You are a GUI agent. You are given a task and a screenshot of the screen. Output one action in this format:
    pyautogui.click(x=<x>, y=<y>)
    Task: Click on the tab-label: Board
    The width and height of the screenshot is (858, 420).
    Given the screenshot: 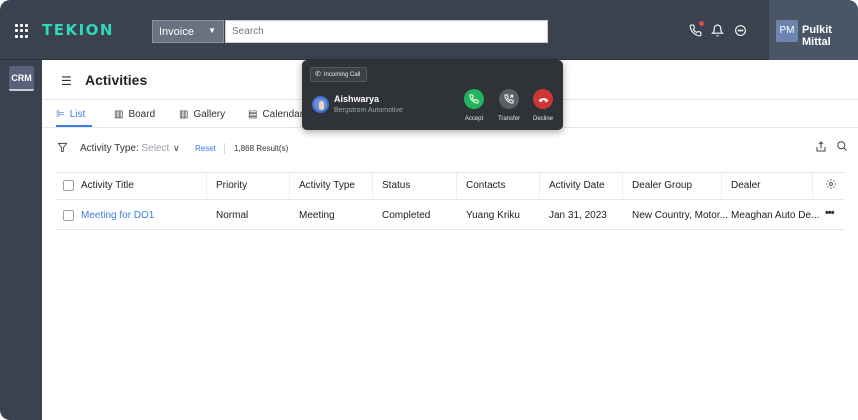 What is the action you would take?
    pyautogui.click(x=142, y=114)
    